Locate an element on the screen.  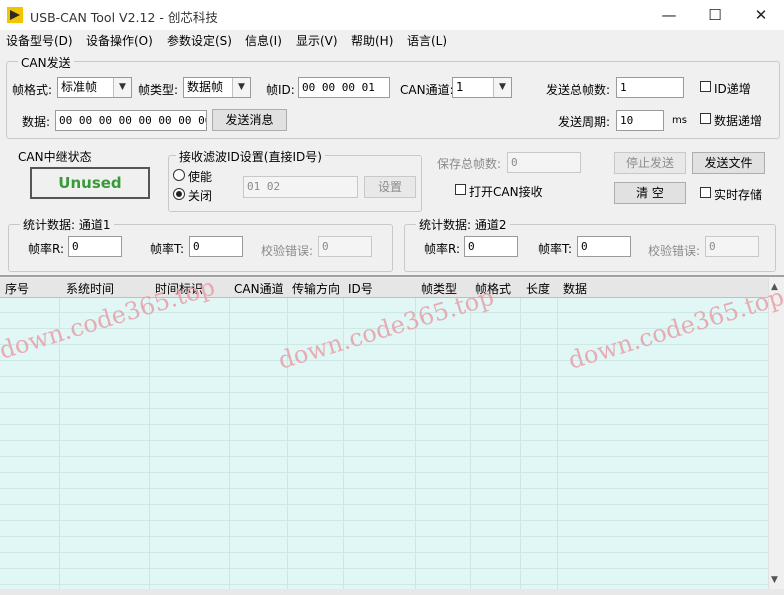
filter-group-label: 接收滤波ID设置(直接ID号) is located at coordinates (250, 156).